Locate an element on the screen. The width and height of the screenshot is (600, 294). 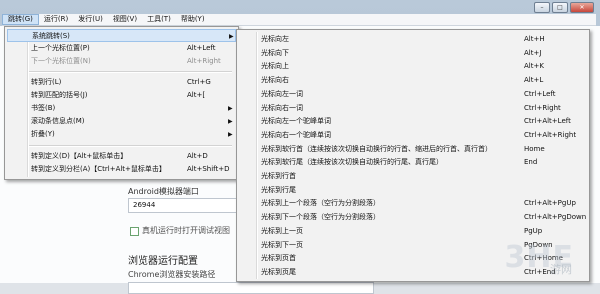
submenu-item-label: 光标到页尾 is located at coordinates (278, 271).